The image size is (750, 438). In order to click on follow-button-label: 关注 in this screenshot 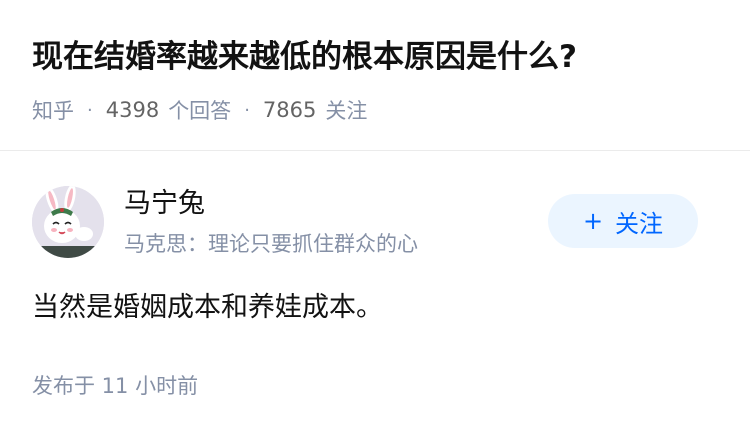, I will do `click(639, 223)`.